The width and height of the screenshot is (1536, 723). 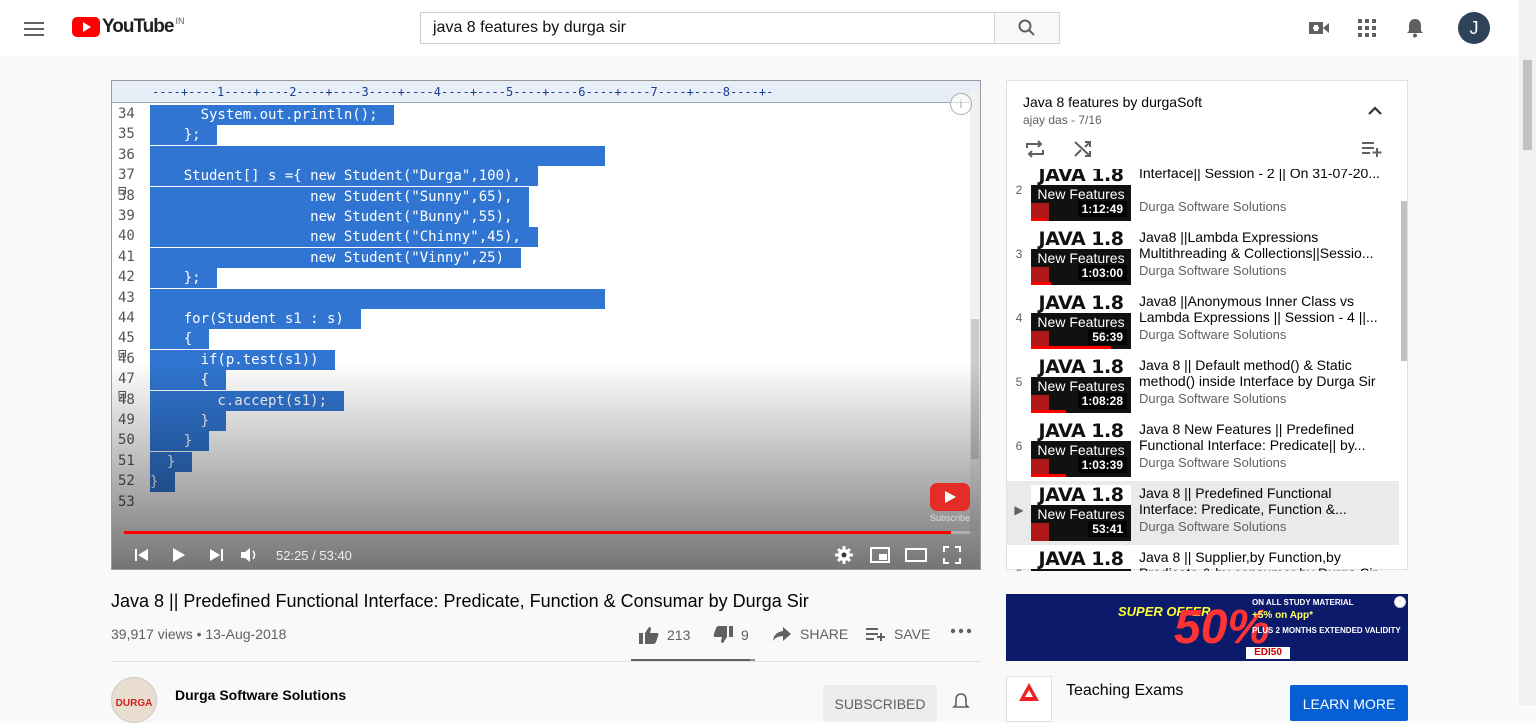 I want to click on save-button: SAVE, so click(x=898, y=634).